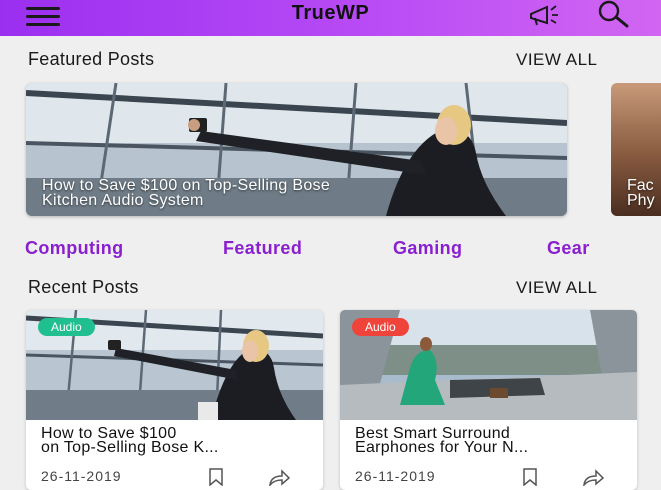 Image resolution: width=661 pixels, height=490 pixels. What do you see at coordinates (556, 288) in the screenshot?
I see `recent-view-all-link: VIEW ALL` at bounding box center [556, 288].